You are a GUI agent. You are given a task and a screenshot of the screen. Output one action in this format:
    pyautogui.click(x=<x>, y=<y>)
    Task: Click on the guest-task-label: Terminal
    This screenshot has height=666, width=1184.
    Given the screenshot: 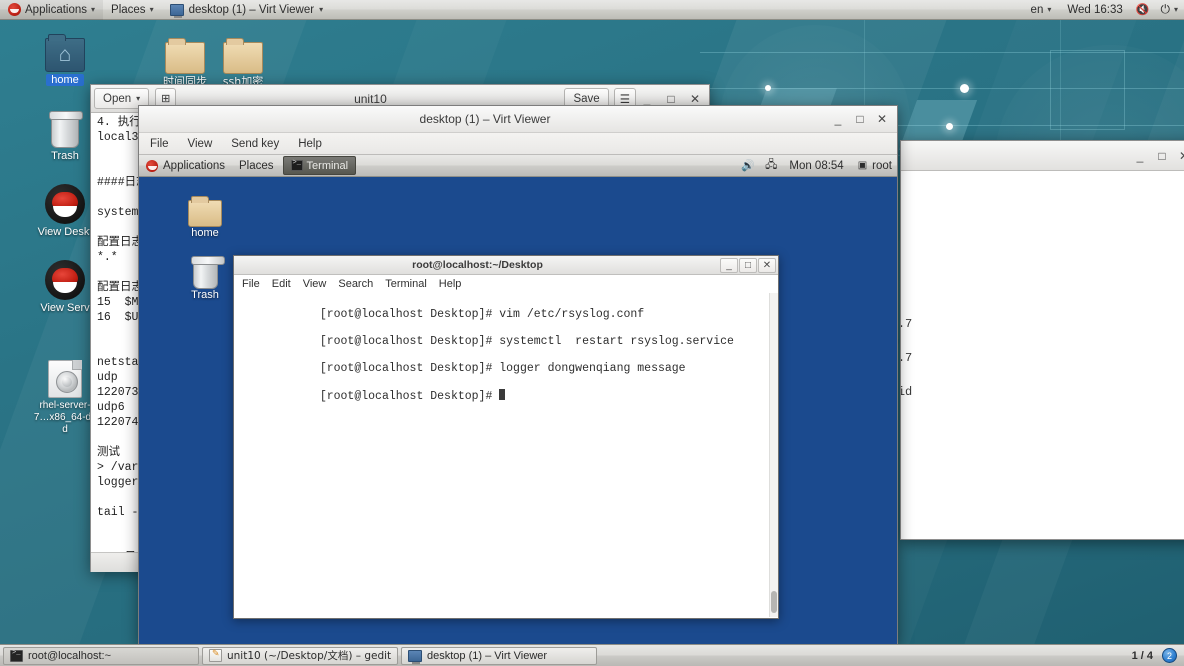 What is the action you would take?
    pyautogui.click(x=327, y=165)
    